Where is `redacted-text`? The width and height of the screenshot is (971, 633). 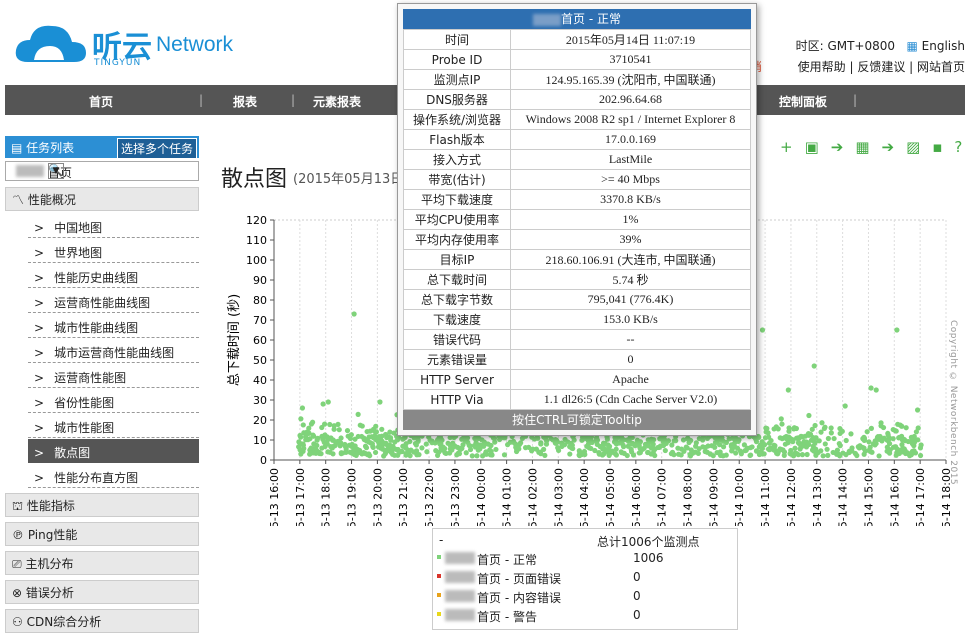
redacted-text is located at coordinates (460, 577).